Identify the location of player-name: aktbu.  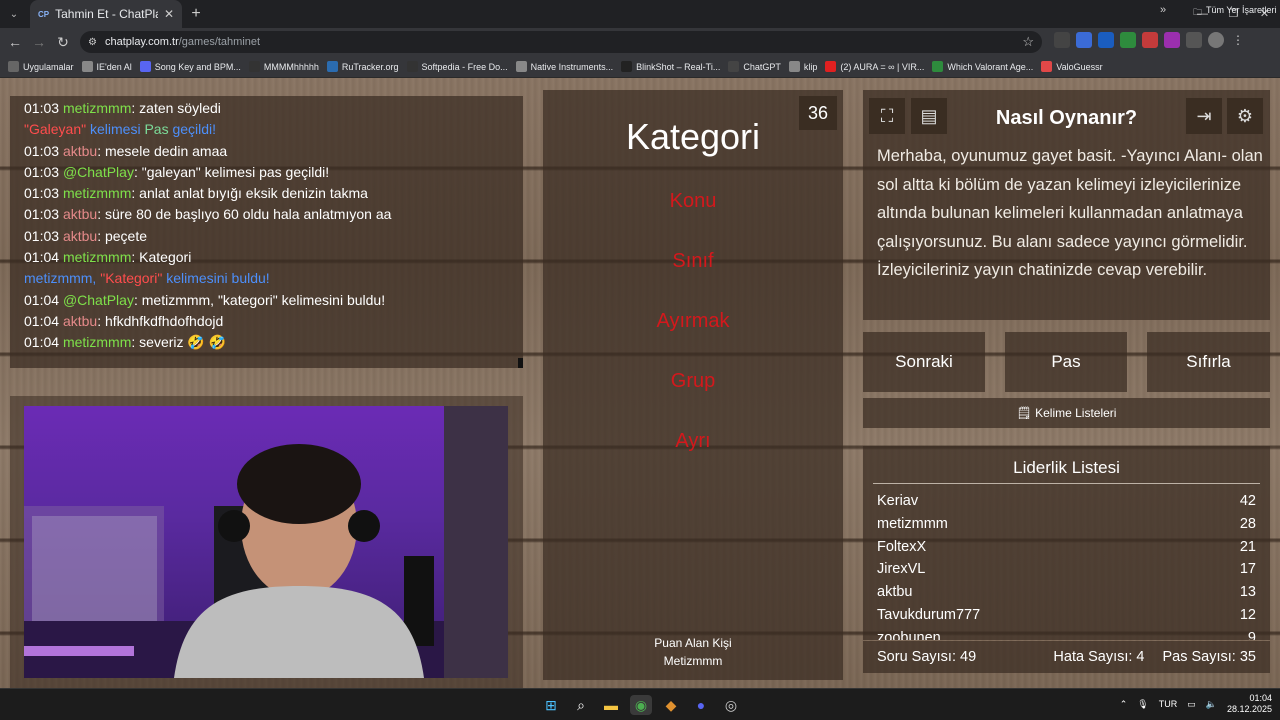
(895, 592).